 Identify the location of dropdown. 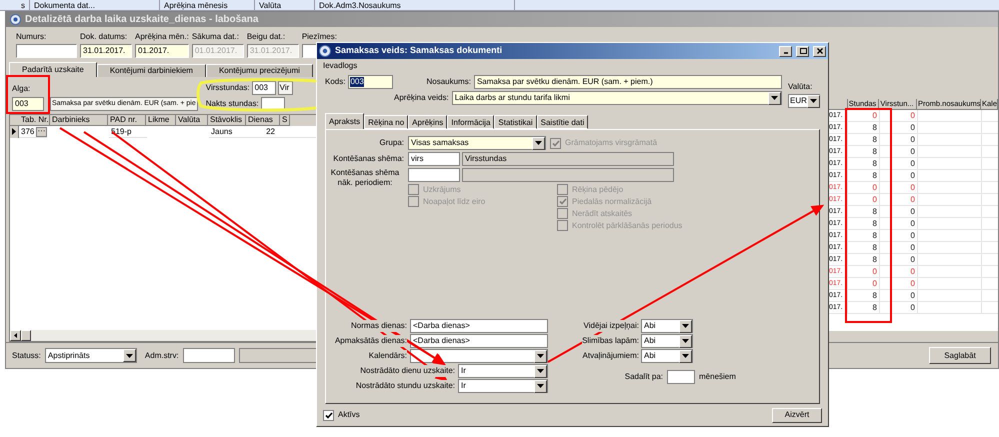
(479, 356).